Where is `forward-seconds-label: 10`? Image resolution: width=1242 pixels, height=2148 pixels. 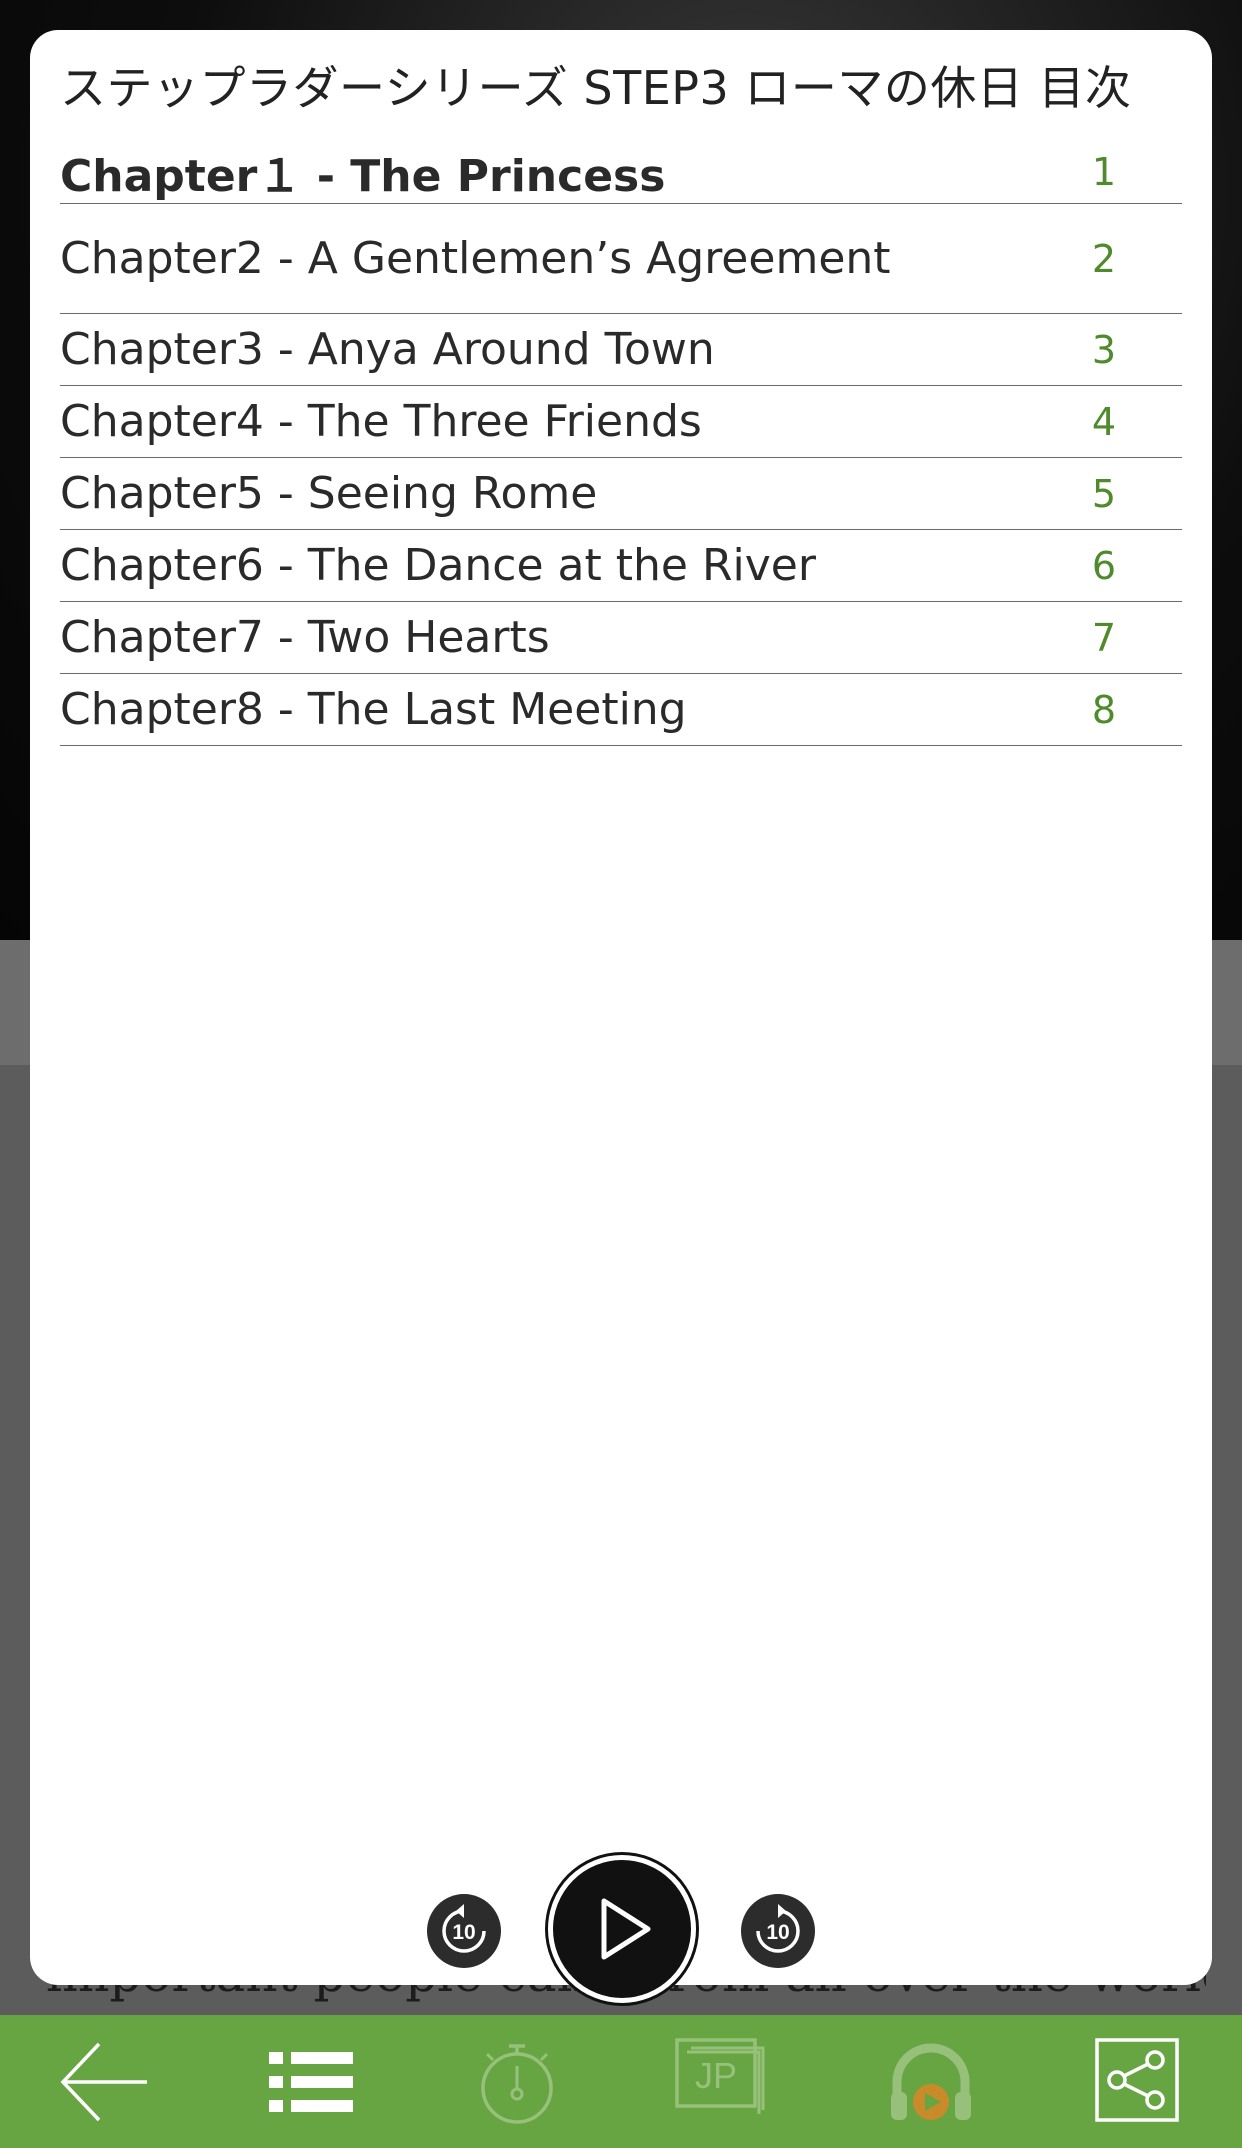 forward-seconds-label: 10 is located at coordinates (777, 1932).